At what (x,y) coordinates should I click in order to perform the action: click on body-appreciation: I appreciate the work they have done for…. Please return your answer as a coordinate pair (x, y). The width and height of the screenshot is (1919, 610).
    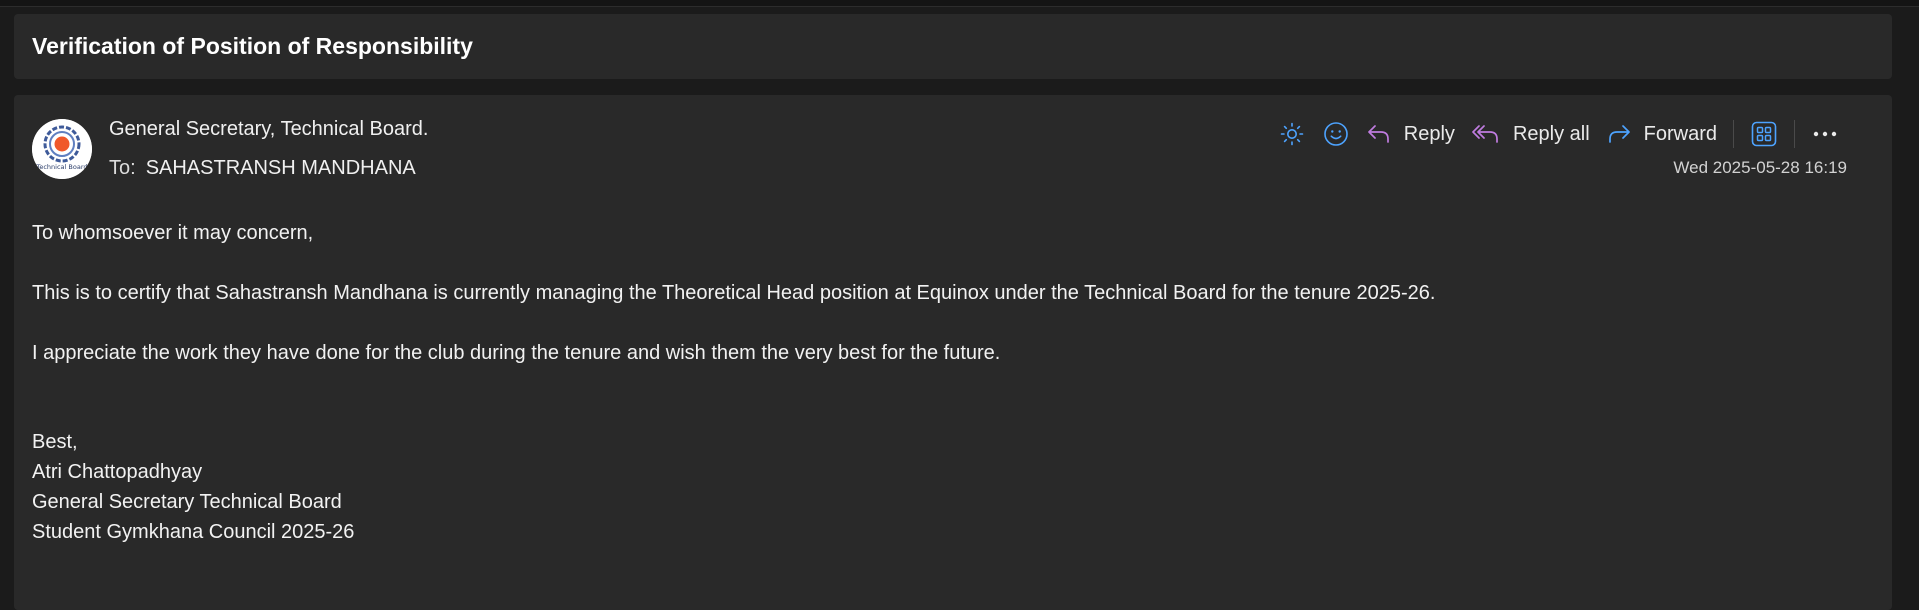
    Looking at the image, I should click on (516, 353).